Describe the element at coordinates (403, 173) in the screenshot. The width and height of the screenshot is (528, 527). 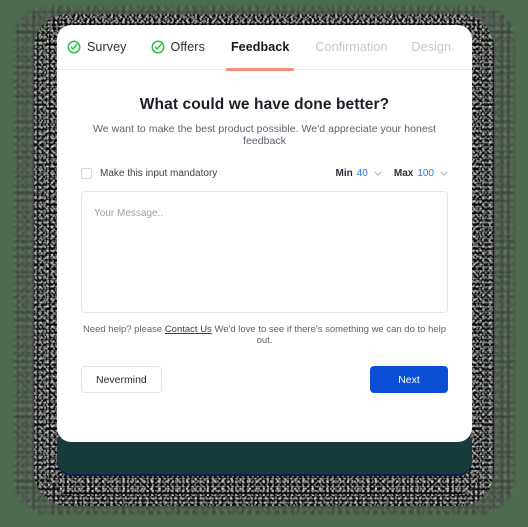
I see `max-label: Max` at that location.